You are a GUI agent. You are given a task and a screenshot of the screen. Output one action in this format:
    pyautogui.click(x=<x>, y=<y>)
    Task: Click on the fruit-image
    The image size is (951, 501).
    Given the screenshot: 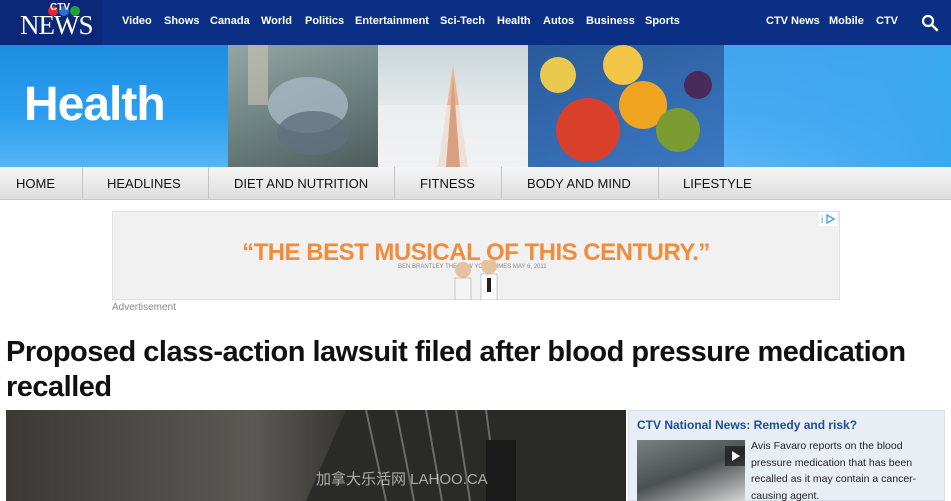 What is the action you would take?
    pyautogui.click(x=626, y=106)
    